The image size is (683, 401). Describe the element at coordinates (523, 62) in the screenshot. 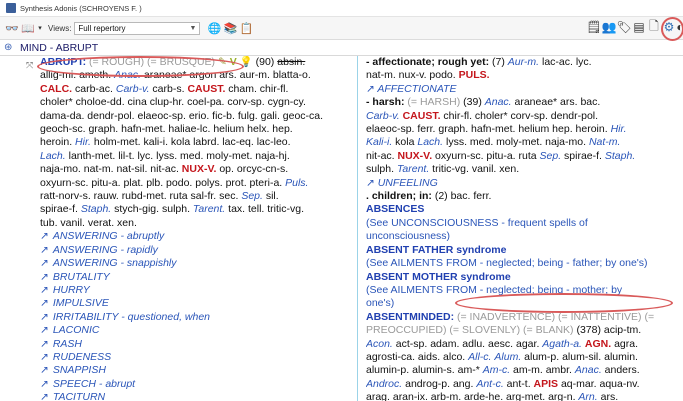

I see `remedy-highlight: Aur-m.` at that location.